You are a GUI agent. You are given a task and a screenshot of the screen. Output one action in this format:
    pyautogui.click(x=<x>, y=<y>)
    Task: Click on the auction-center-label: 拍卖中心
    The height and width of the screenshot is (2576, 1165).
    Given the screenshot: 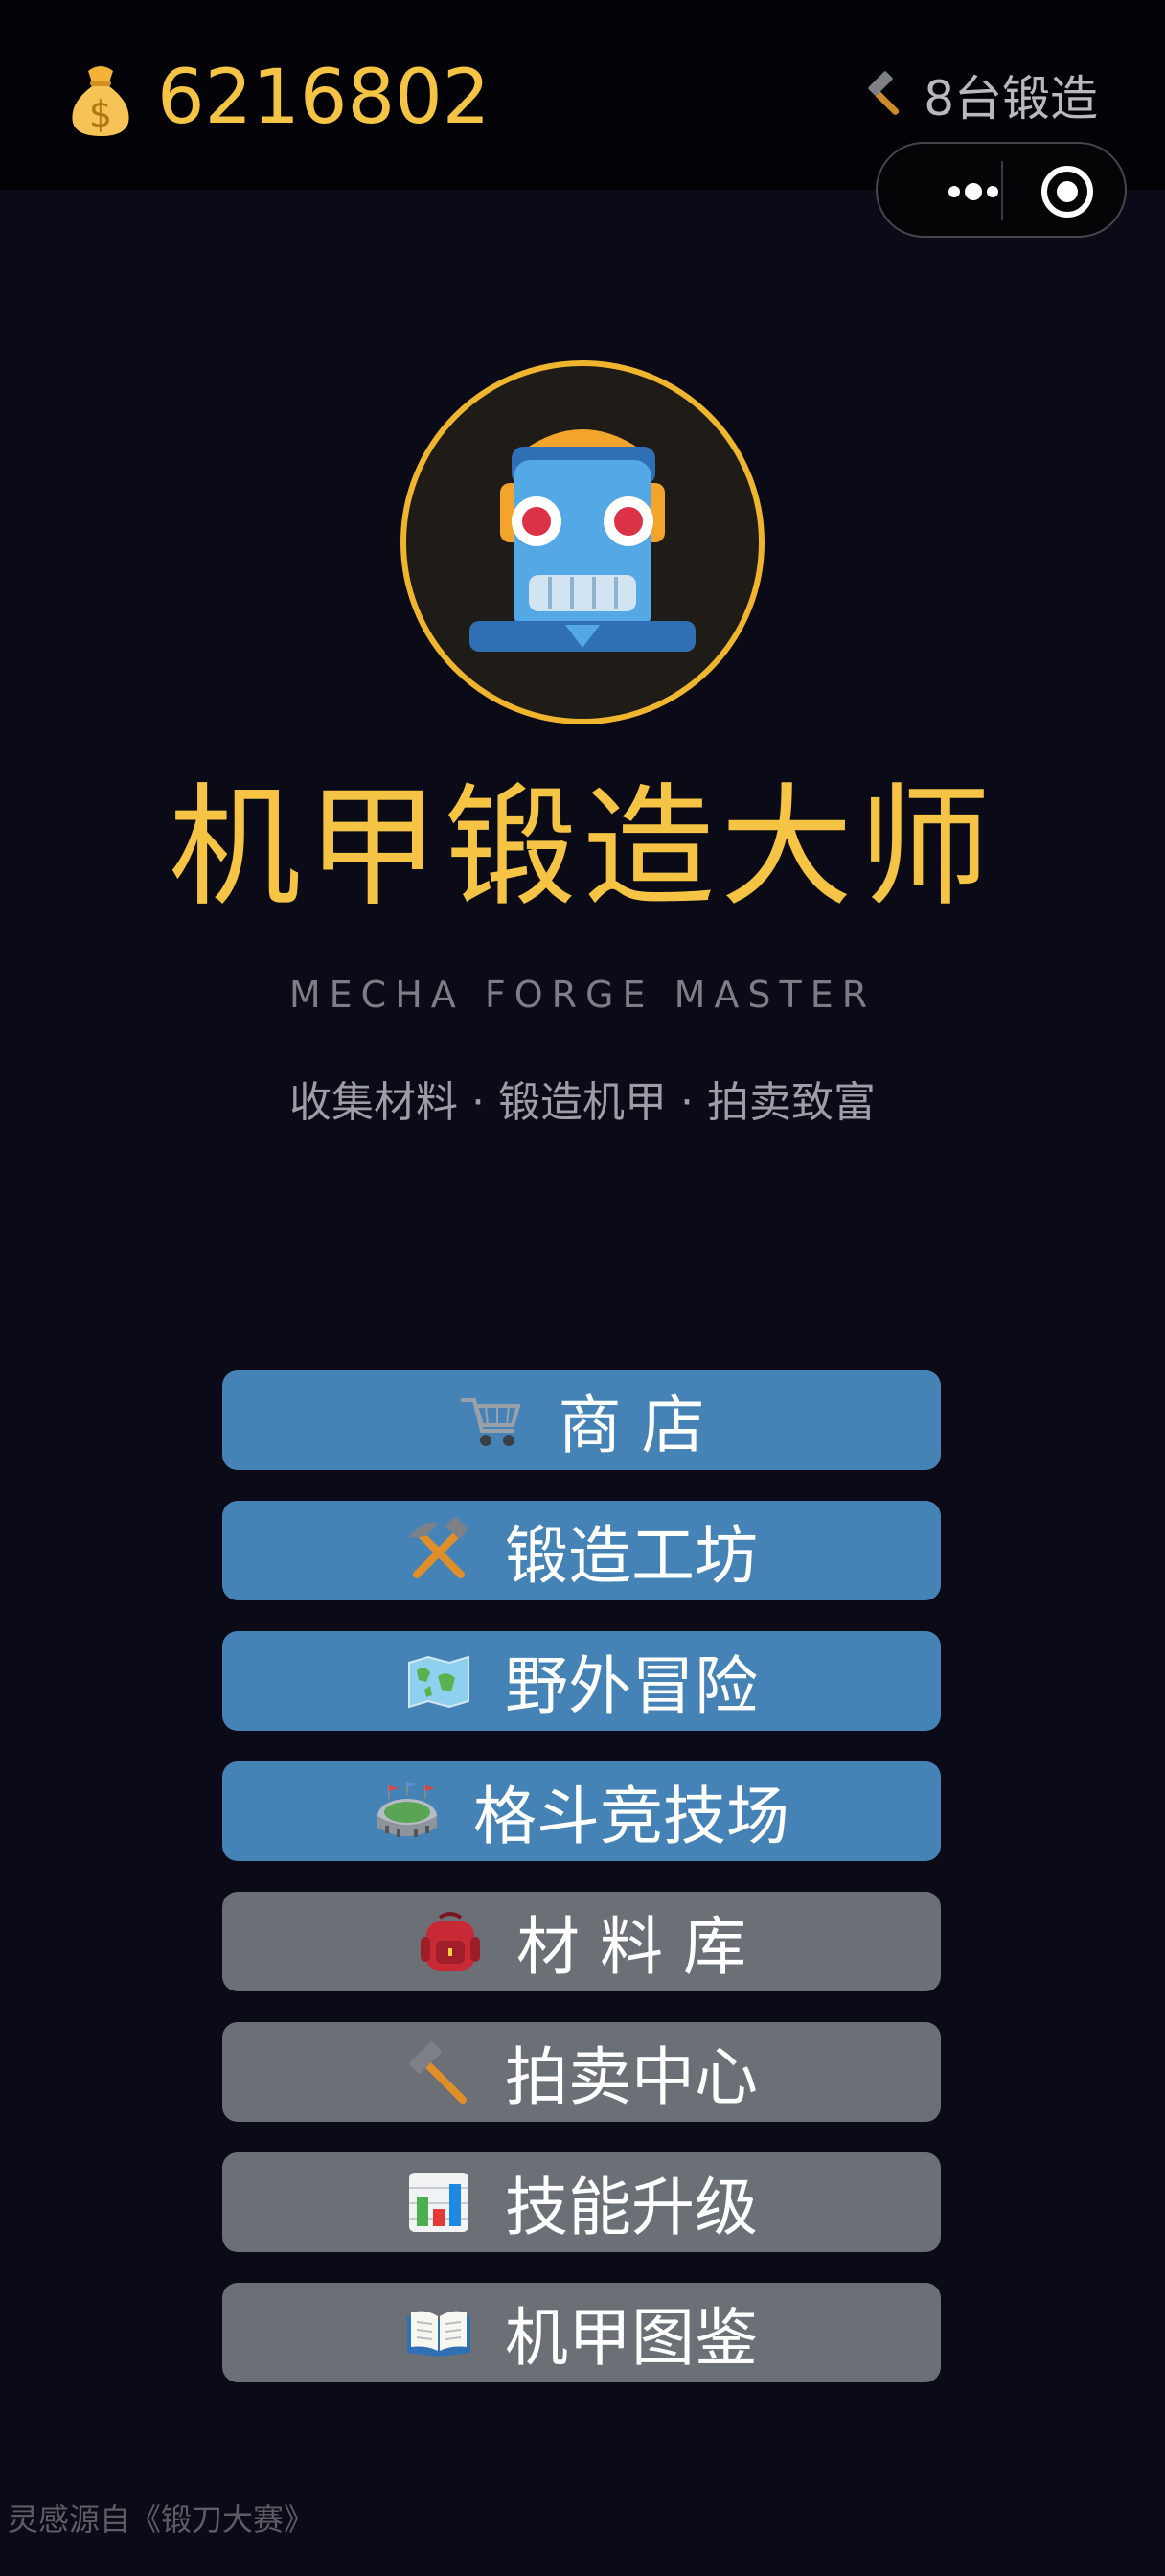 What is the action you would take?
    pyautogui.click(x=631, y=2077)
    